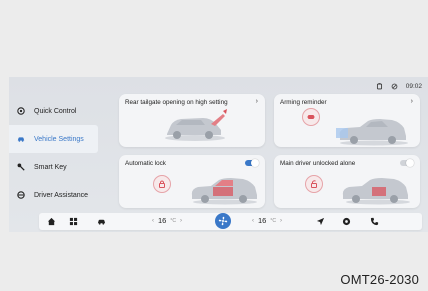  What do you see at coordinates (394, 86) in the screenshot?
I see `signal-icon` at bounding box center [394, 86].